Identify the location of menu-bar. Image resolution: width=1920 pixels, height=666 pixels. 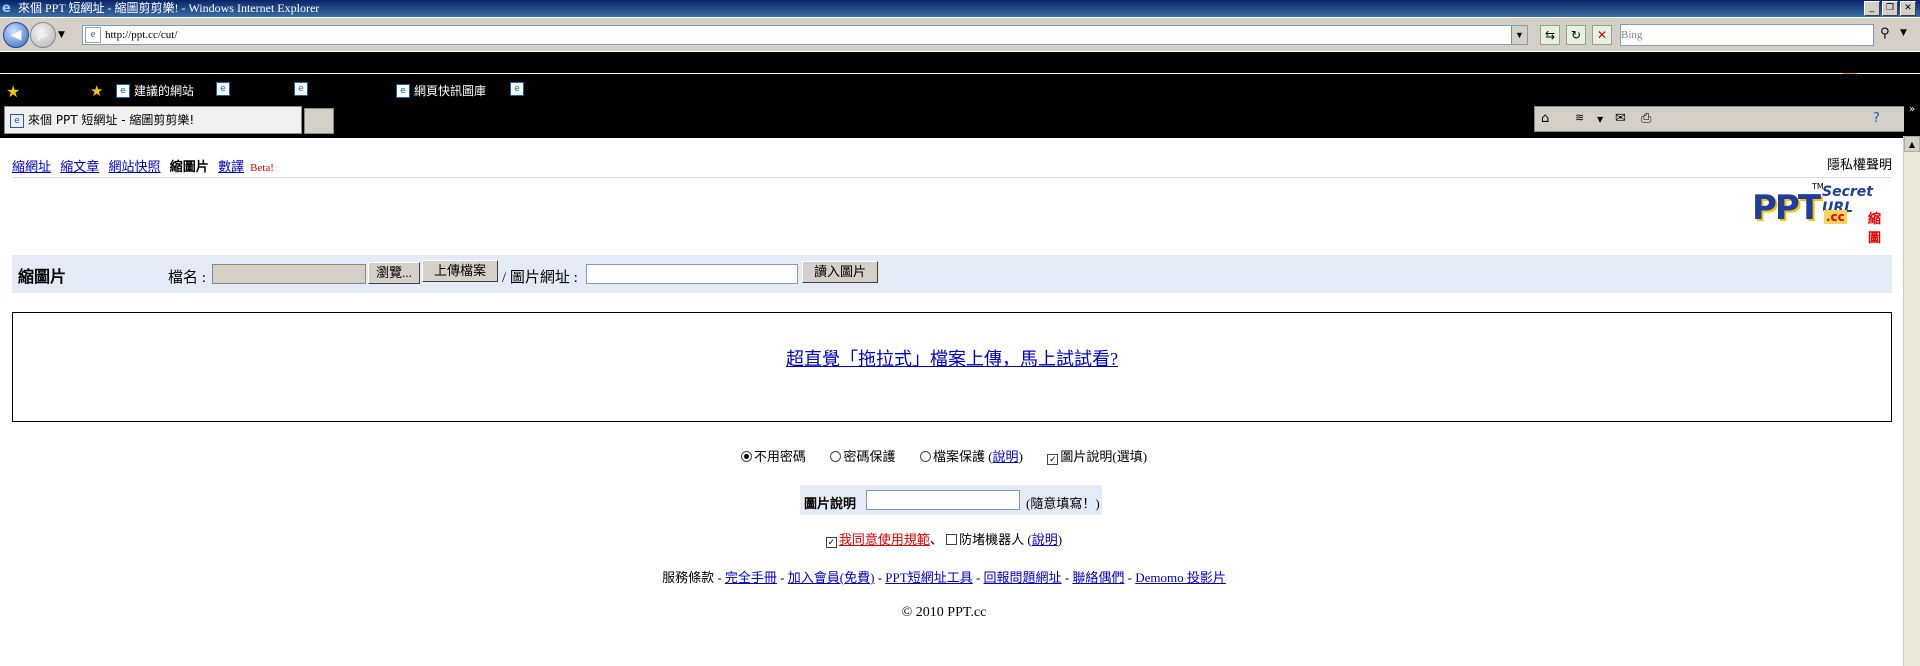
(960, 62).